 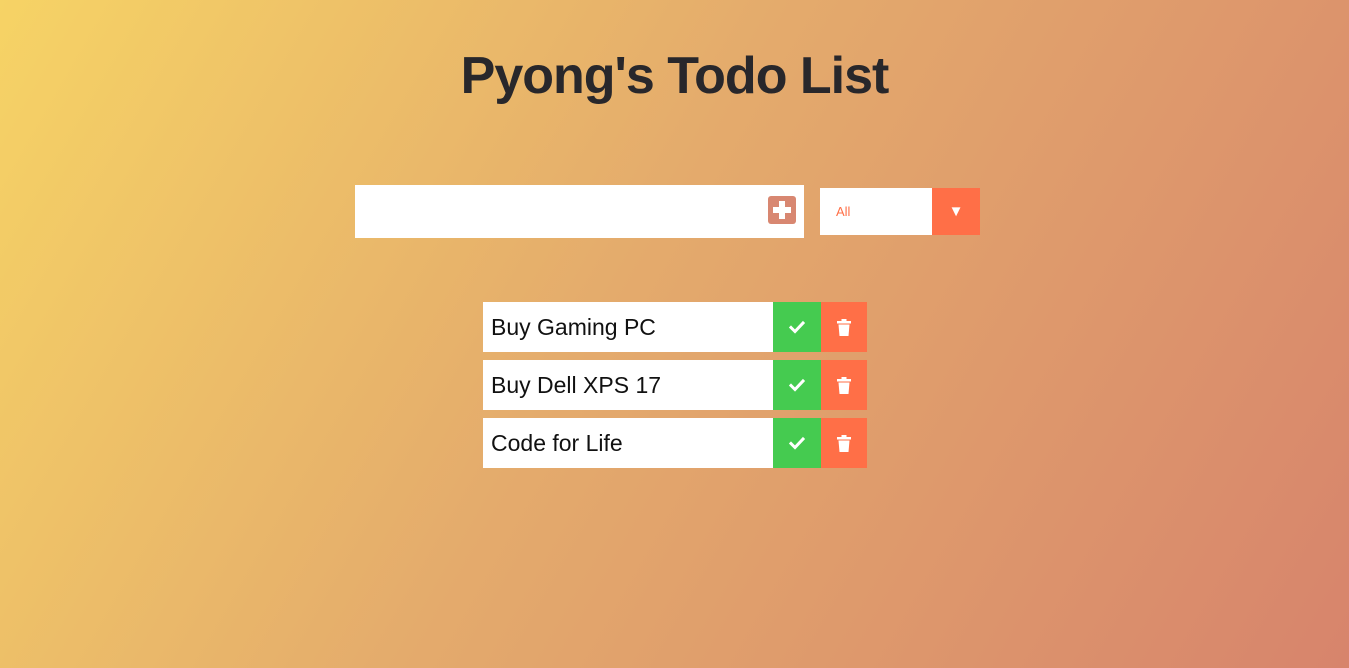 What do you see at coordinates (573, 327) in the screenshot?
I see `todo-text: Buy Gaming PC` at bounding box center [573, 327].